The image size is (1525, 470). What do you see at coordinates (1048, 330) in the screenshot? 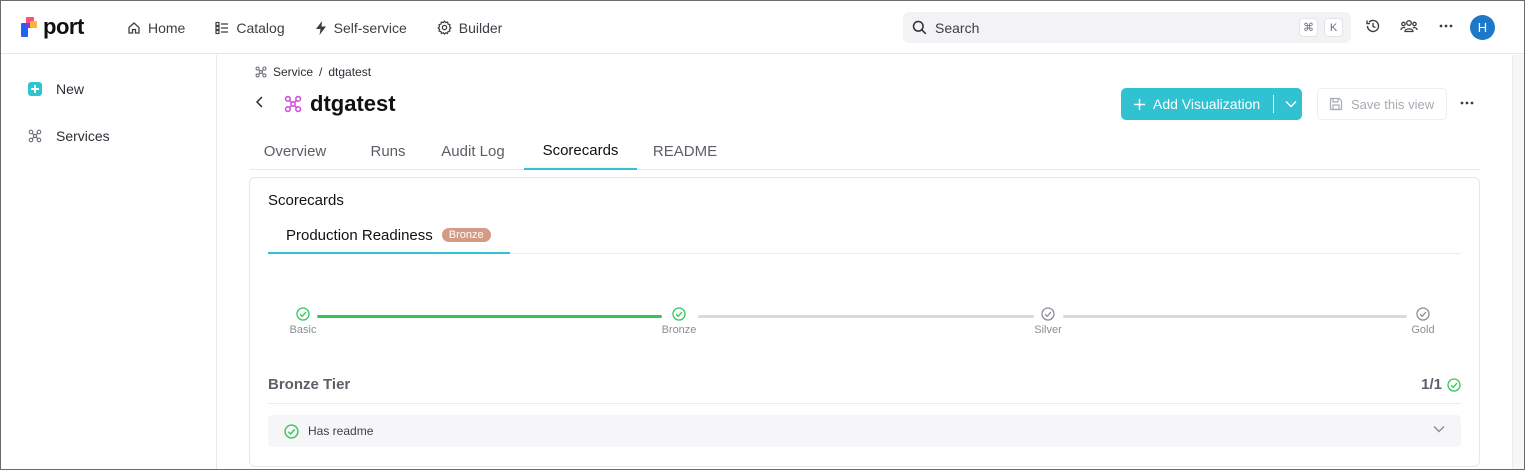
I see `milestone-silver-label: Silver` at bounding box center [1048, 330].